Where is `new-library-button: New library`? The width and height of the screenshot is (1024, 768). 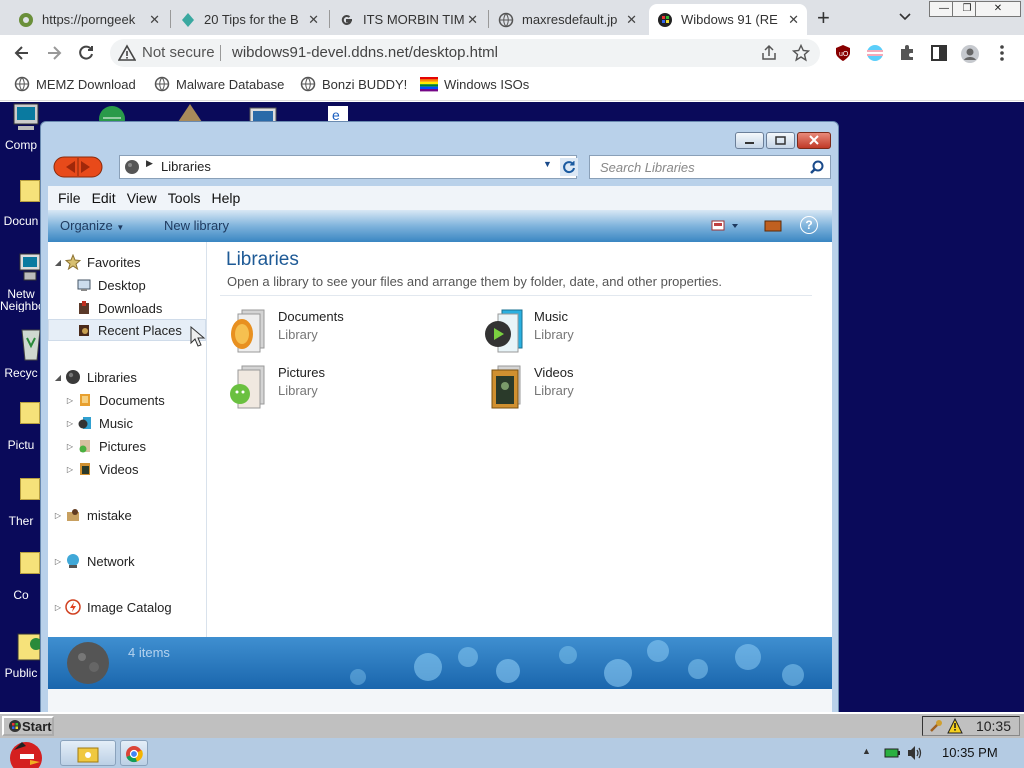
new-library-button: New library is located at coordinates (196, 225).